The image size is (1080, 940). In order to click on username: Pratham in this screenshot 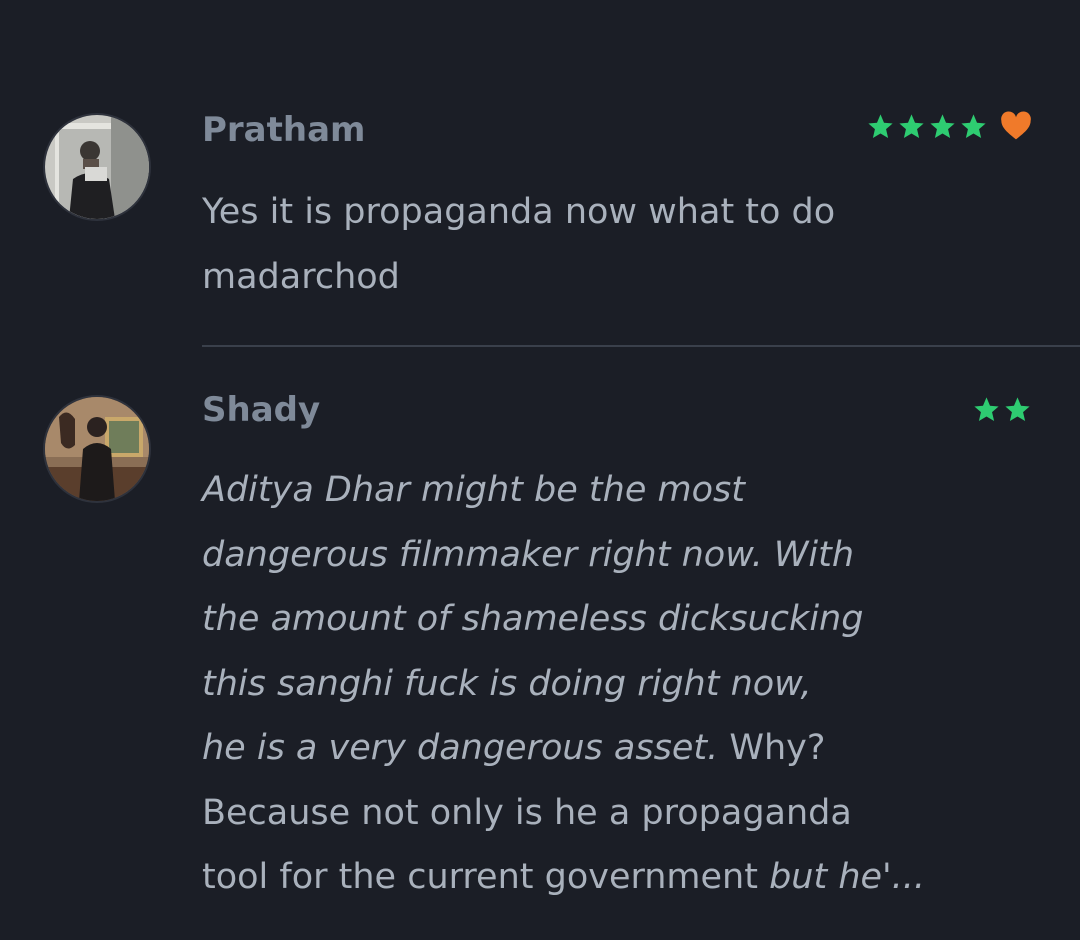, I will do `click(283, 130)`.